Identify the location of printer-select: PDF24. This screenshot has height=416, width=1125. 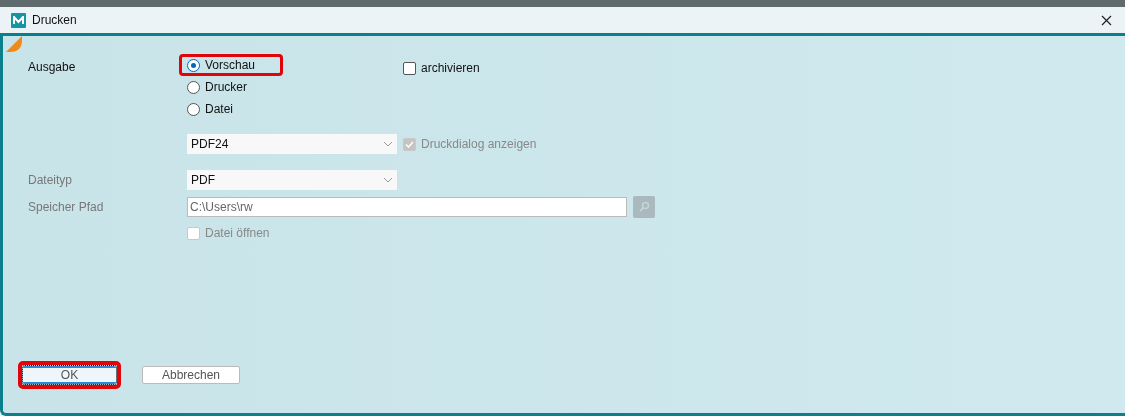
(292, 144).